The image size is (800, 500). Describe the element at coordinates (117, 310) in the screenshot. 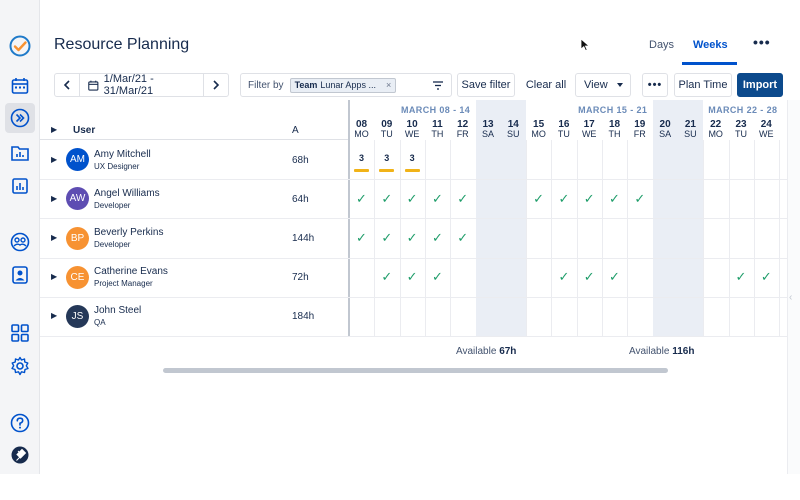

I see `user-name: John Steel` at that location.